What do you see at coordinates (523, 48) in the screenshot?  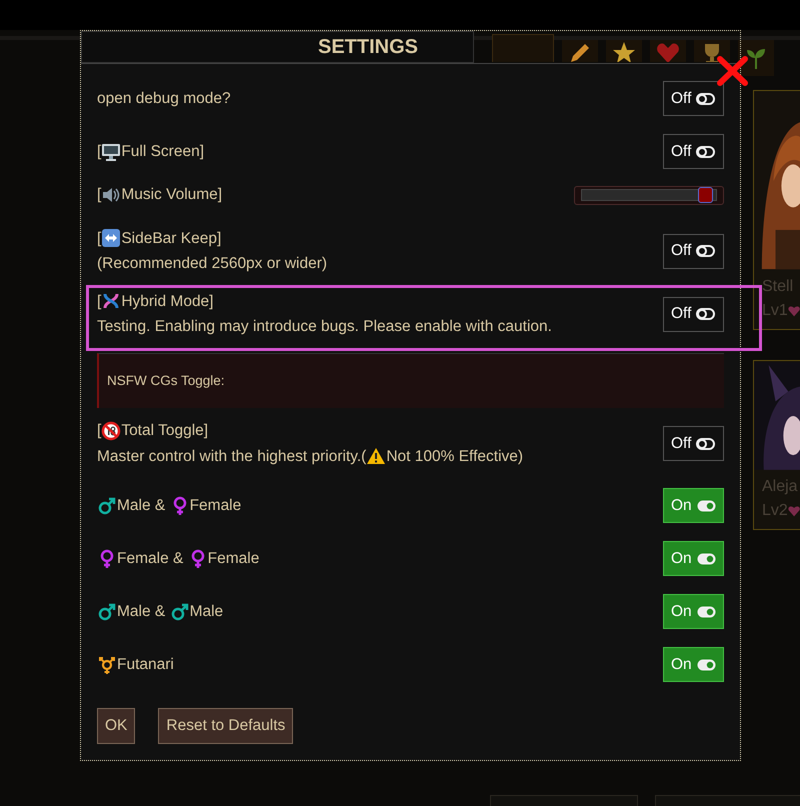 I see `filter-tile` at bounding box center [523, 48].